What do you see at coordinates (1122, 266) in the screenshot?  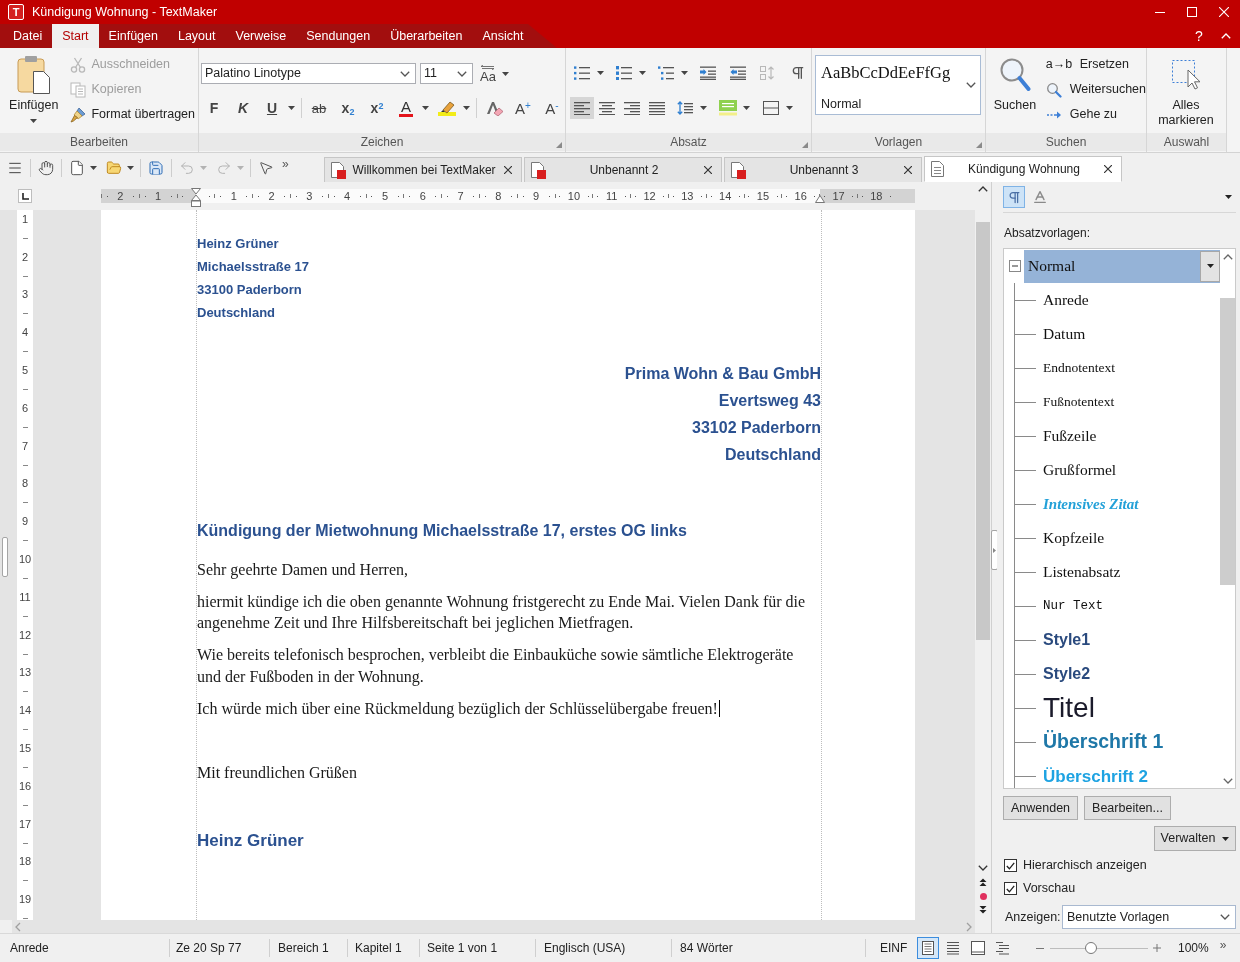 I see `style-item: Normal` at bounding box center [1122, 266].